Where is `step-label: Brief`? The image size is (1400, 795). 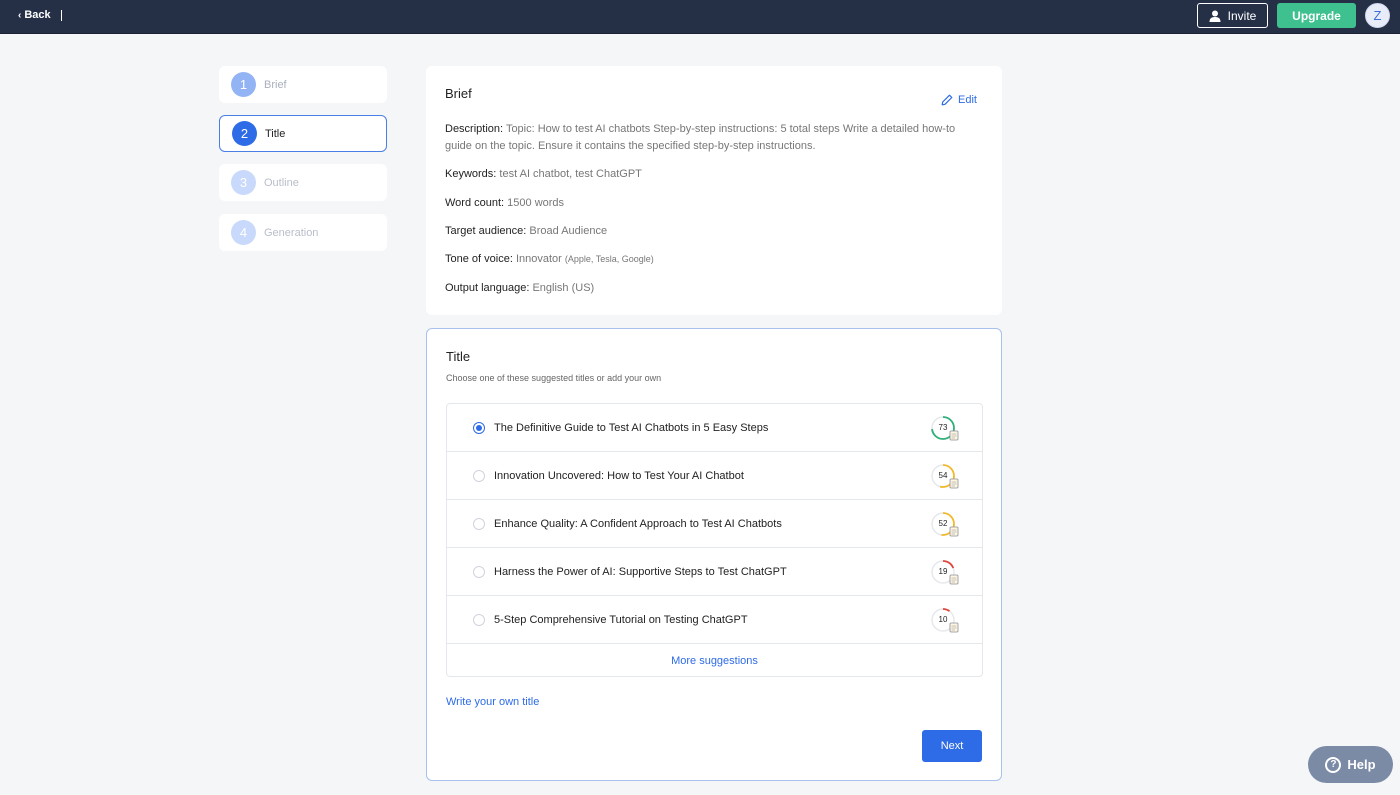 step-label: Brief is located at coordinates (275, 84).